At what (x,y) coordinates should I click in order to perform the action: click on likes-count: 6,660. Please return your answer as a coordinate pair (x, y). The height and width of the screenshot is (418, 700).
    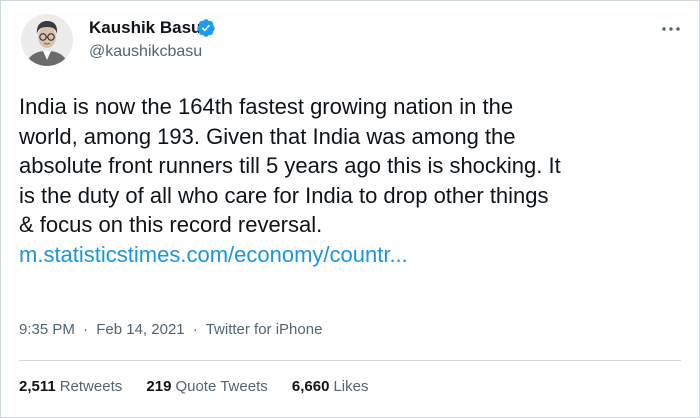
    Looking at the image, I should click on (310, 386).